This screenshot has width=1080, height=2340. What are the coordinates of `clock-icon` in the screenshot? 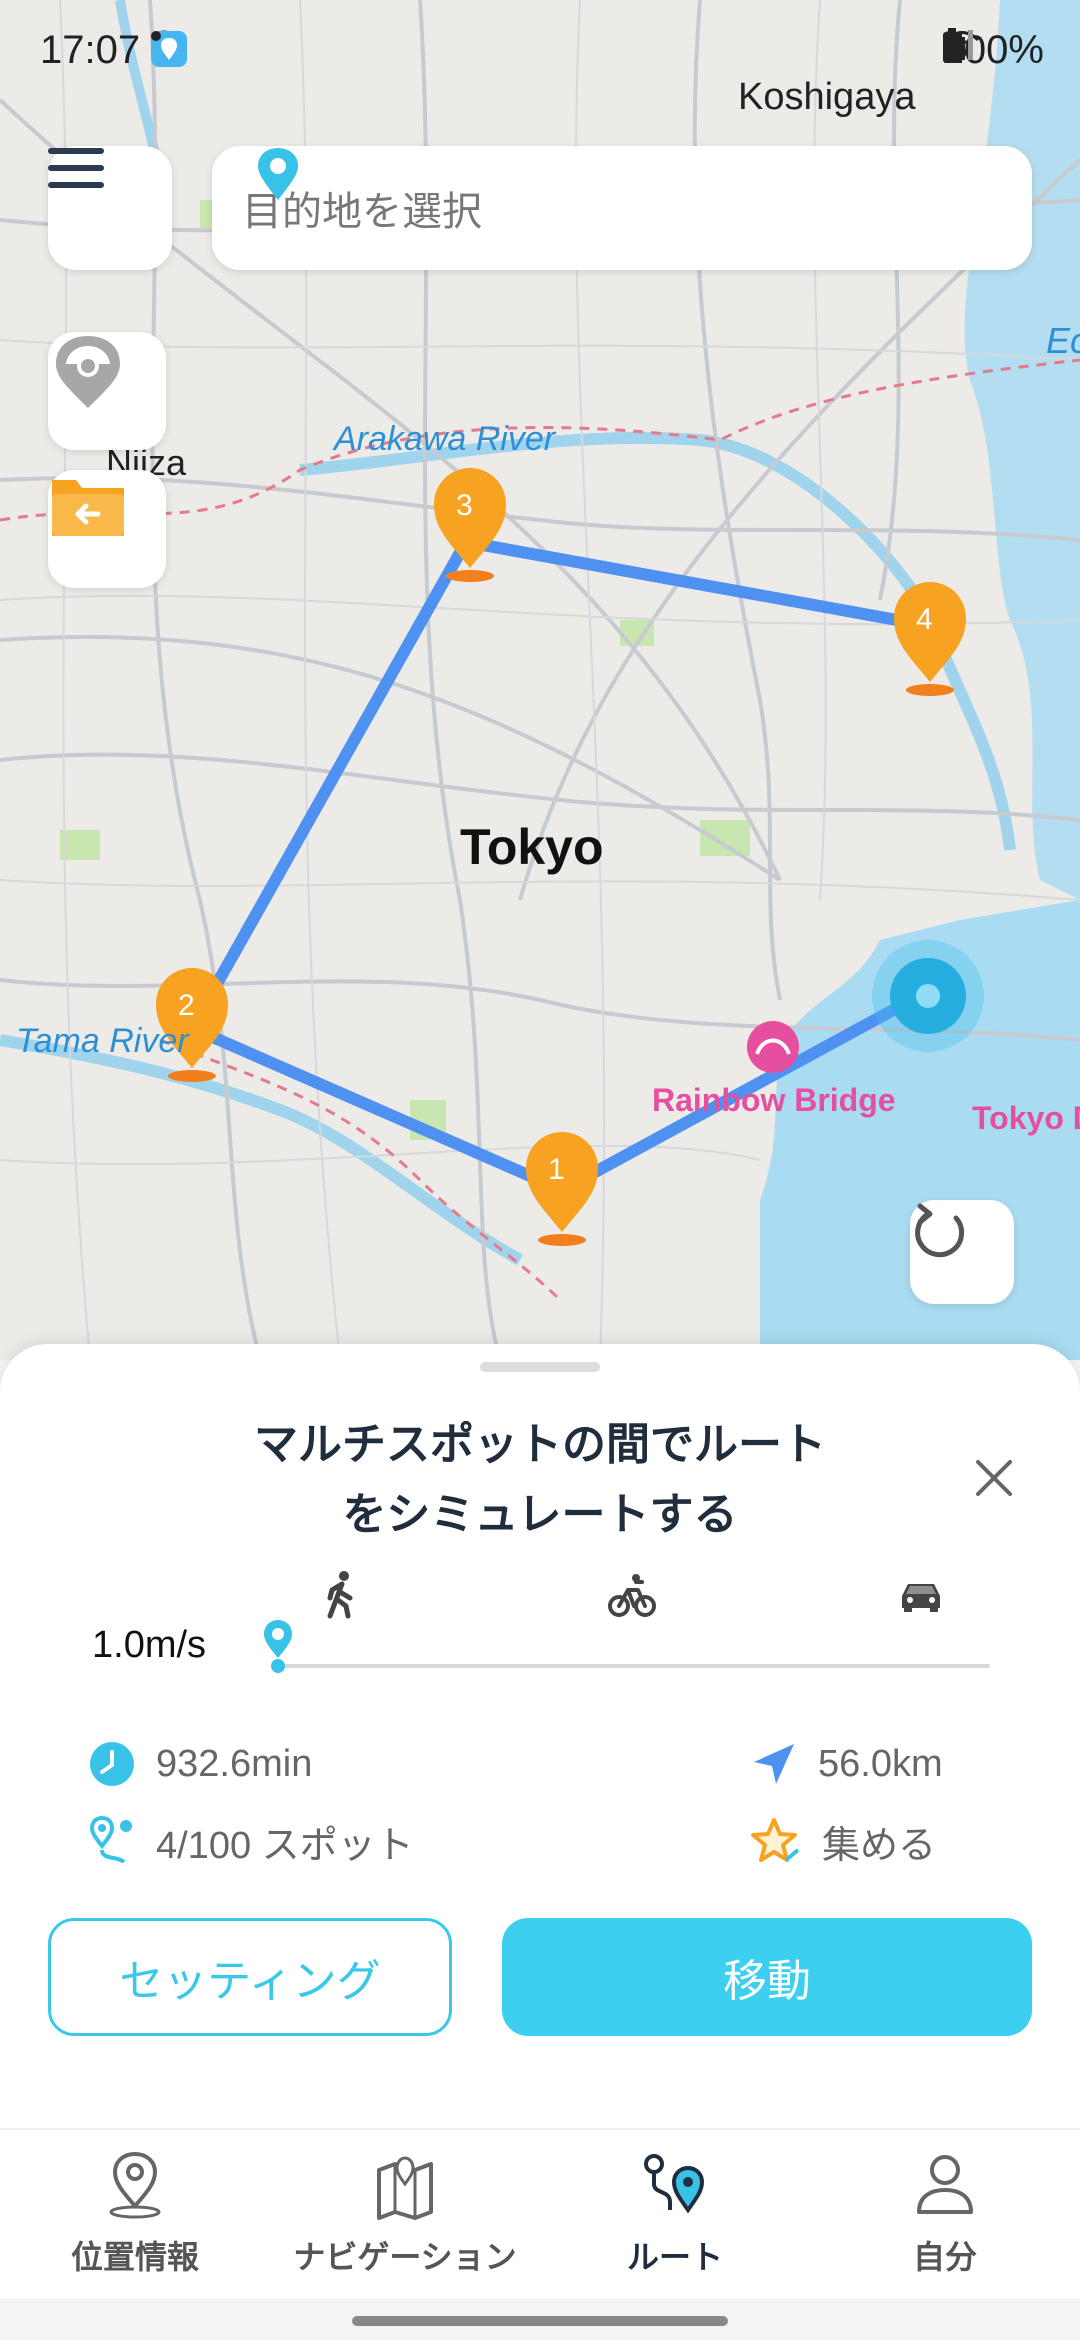 It's located at (112, 1764).